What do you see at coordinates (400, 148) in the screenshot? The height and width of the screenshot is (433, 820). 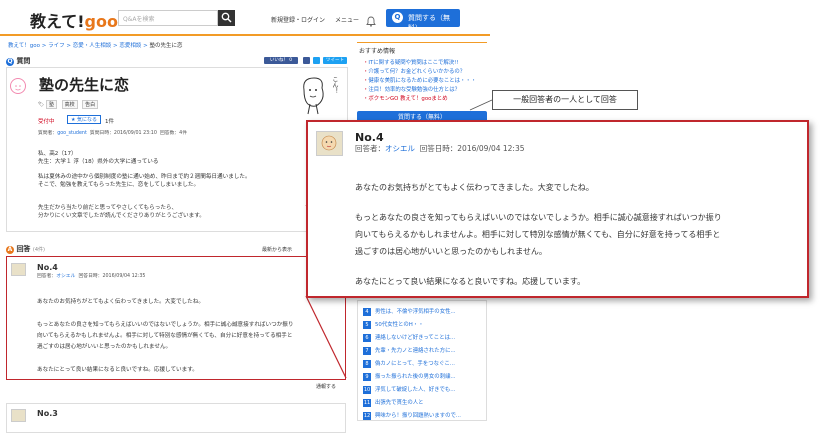 I see `zoom-answerer-name: オシエル` at bounding box center [400, 148].